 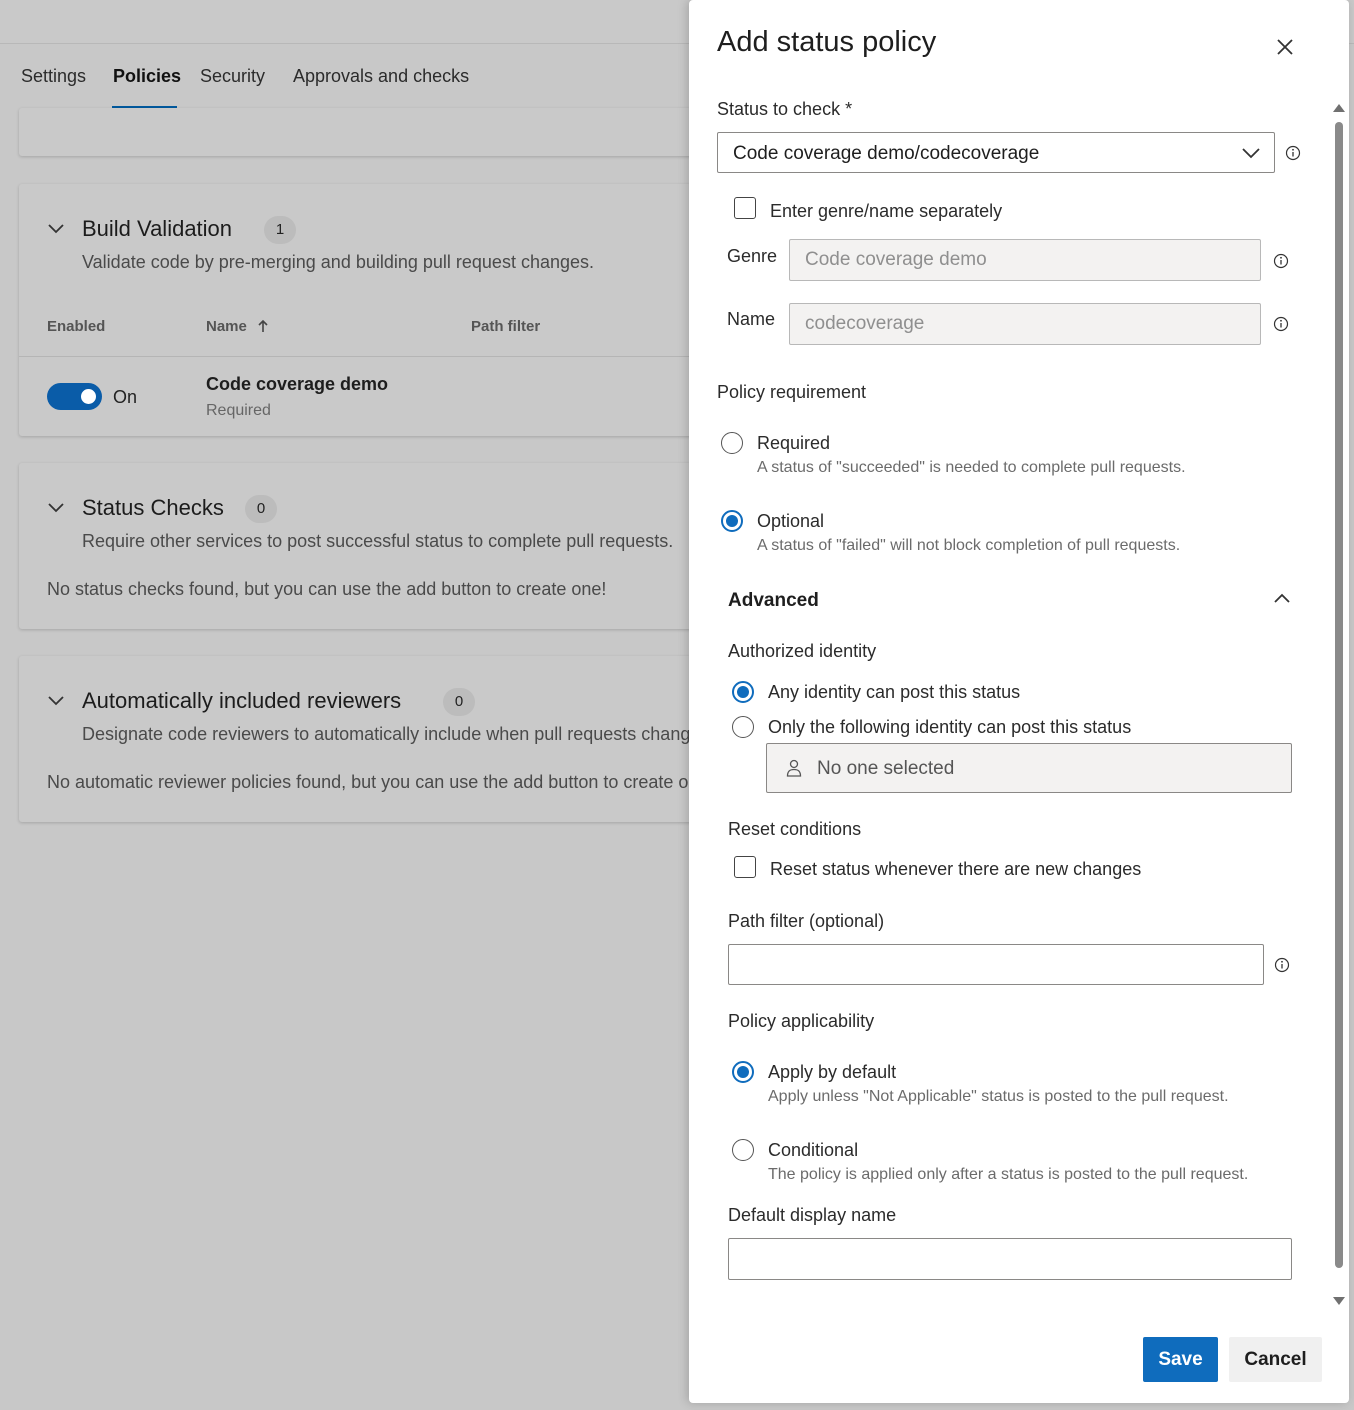 I want to click on name-label: Name, so click(x=751, y=319).